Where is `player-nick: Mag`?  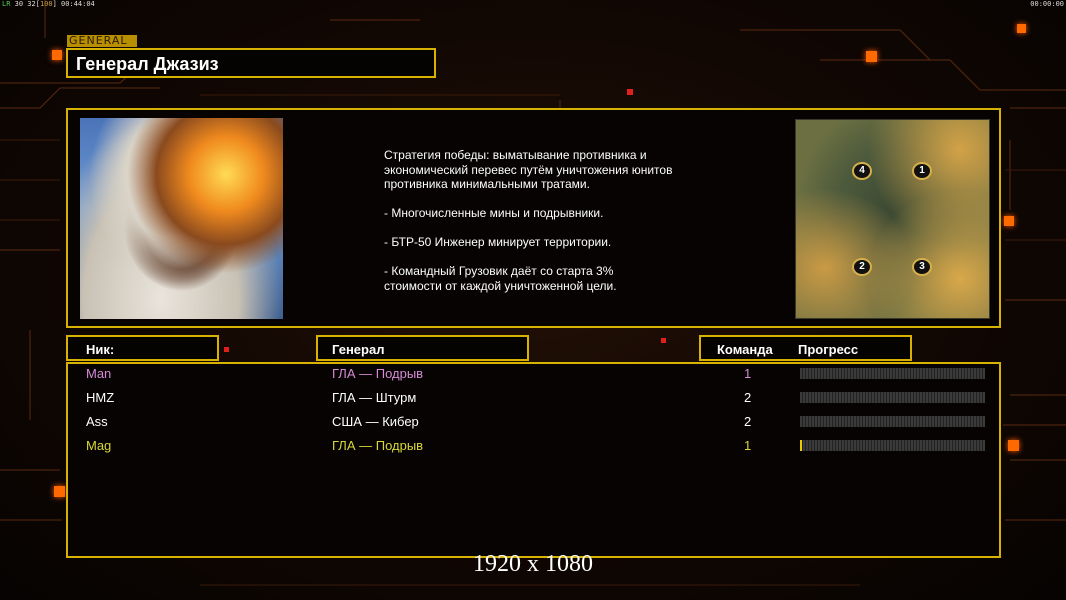 player-nick: Mag is located at coordinates (99, 445).